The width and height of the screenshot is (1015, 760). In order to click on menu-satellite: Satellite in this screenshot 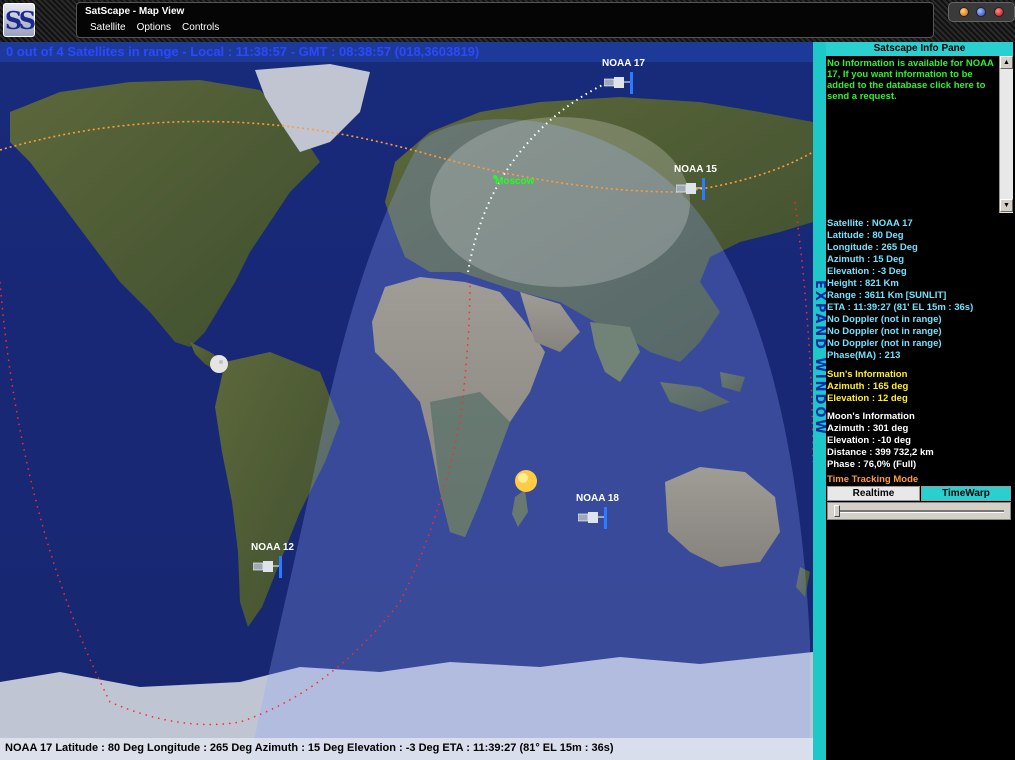, I will do `click(108, 27)`.